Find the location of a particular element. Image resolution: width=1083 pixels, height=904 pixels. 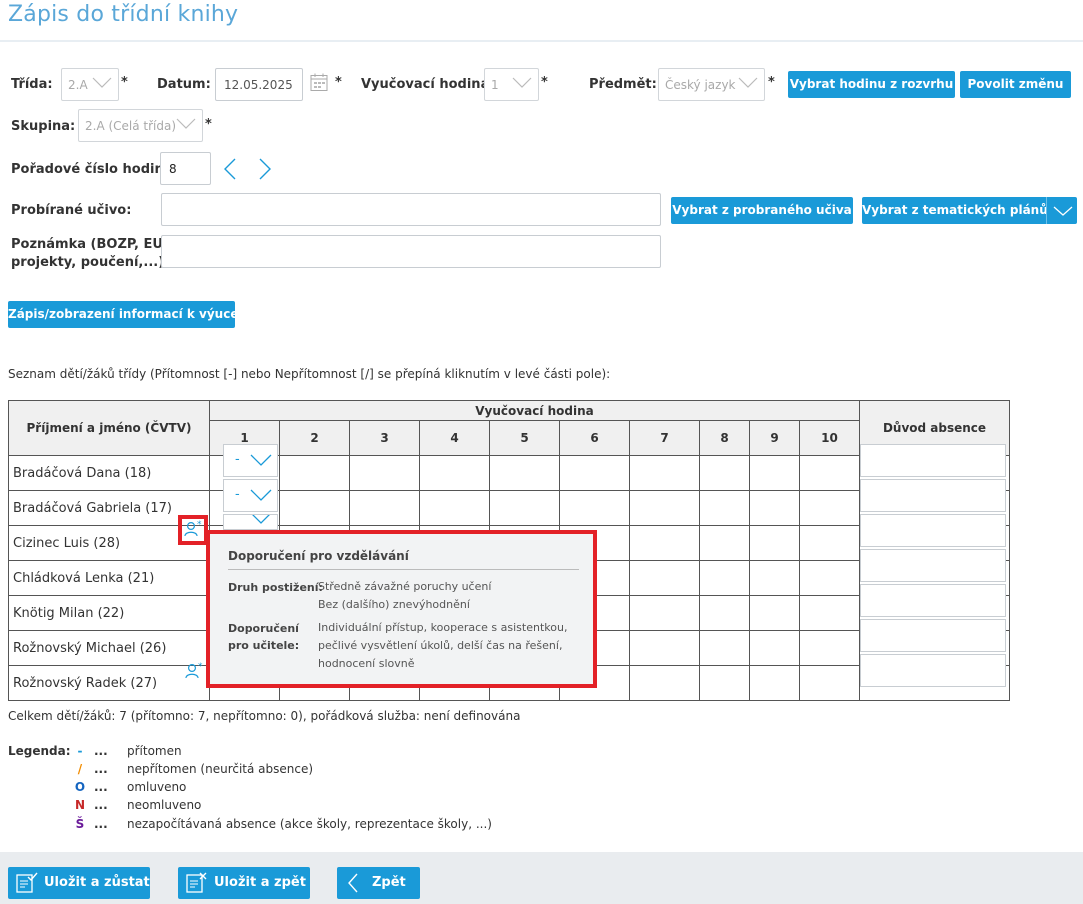

trida-required: * is located at coordinates (124, 82).